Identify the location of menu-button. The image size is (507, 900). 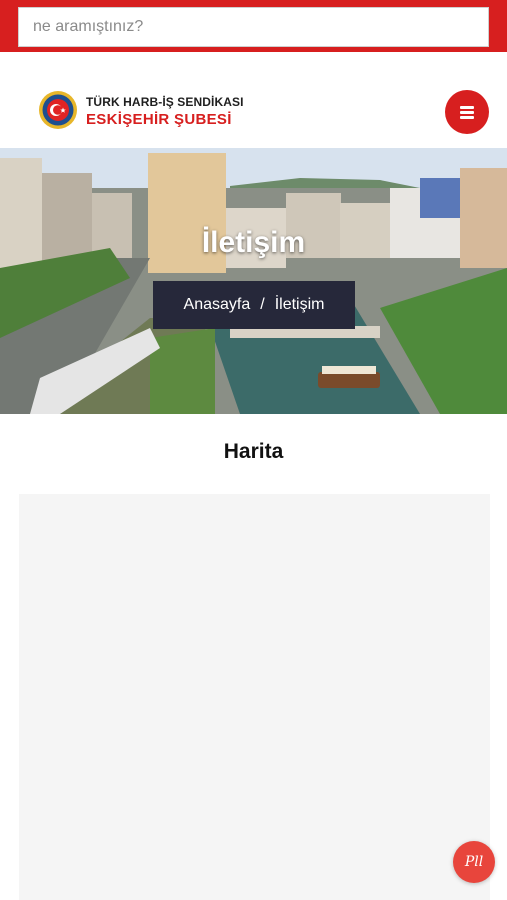
(467, 112).